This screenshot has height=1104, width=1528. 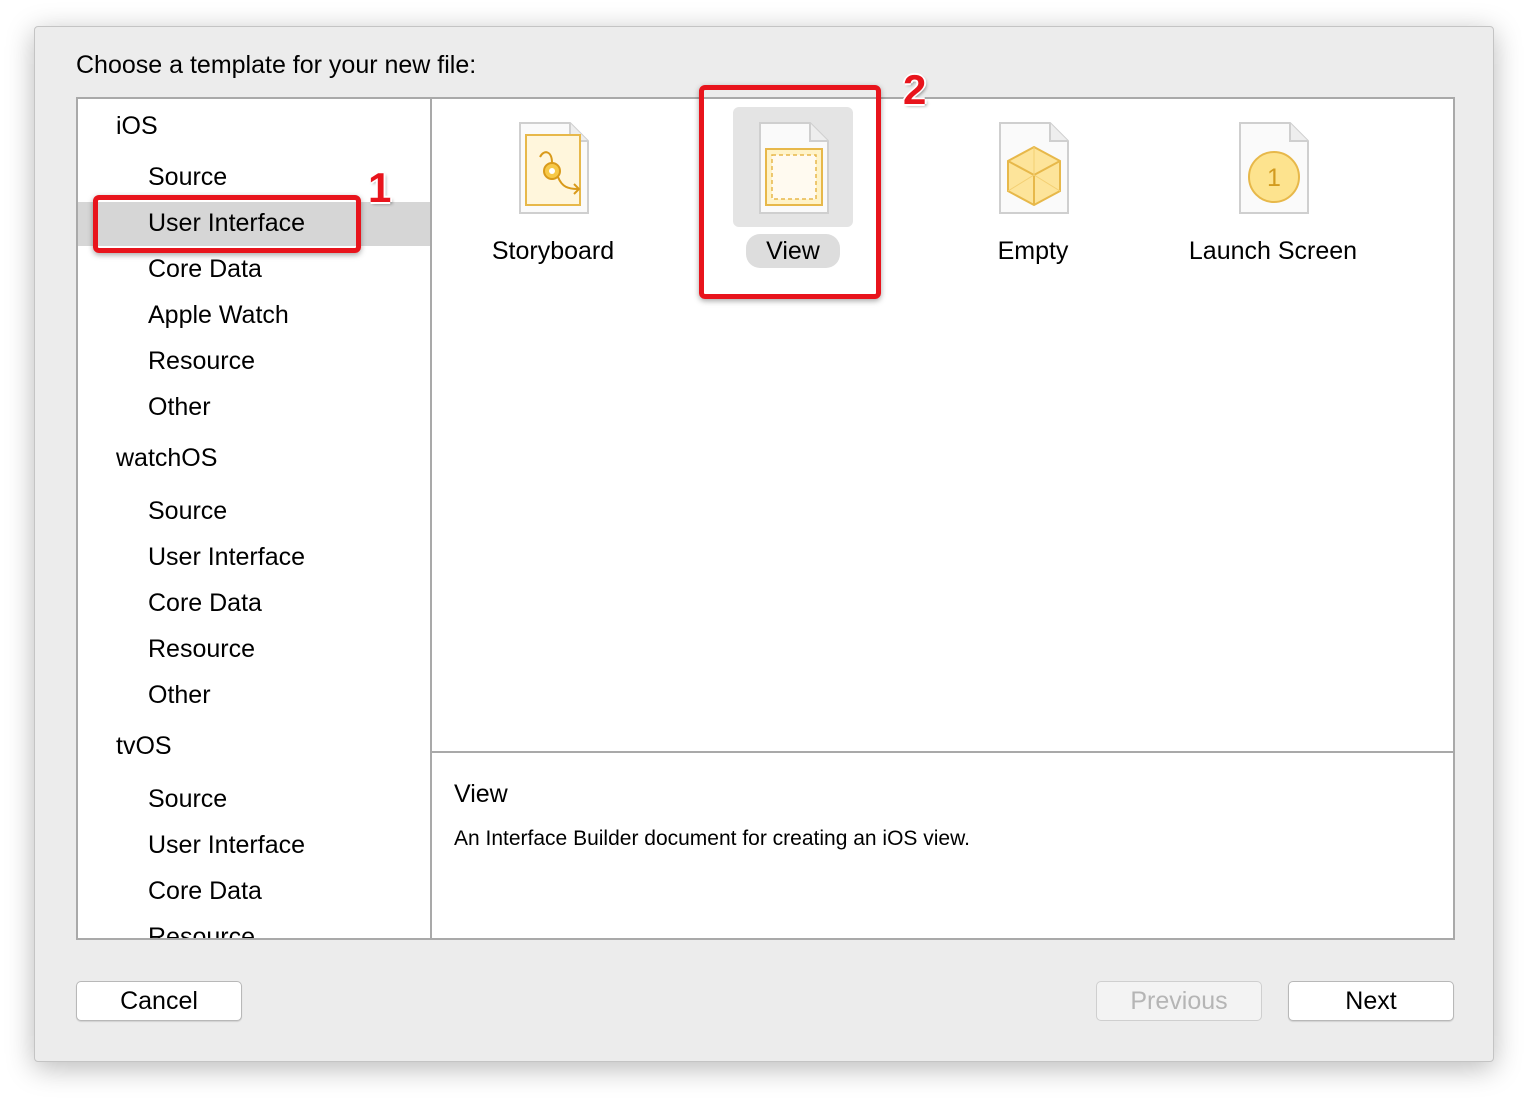 What do you see at coordinates (254, 846) in the screenshot?
I see `sidebar-item-tvos-user-interface: User Interface` at bounding box center [254, 846].